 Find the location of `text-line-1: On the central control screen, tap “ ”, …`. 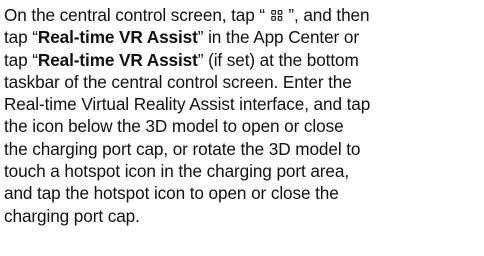

text-line-1: On the central control screen, tap “ ”, … is located at coordinates (242, 15).